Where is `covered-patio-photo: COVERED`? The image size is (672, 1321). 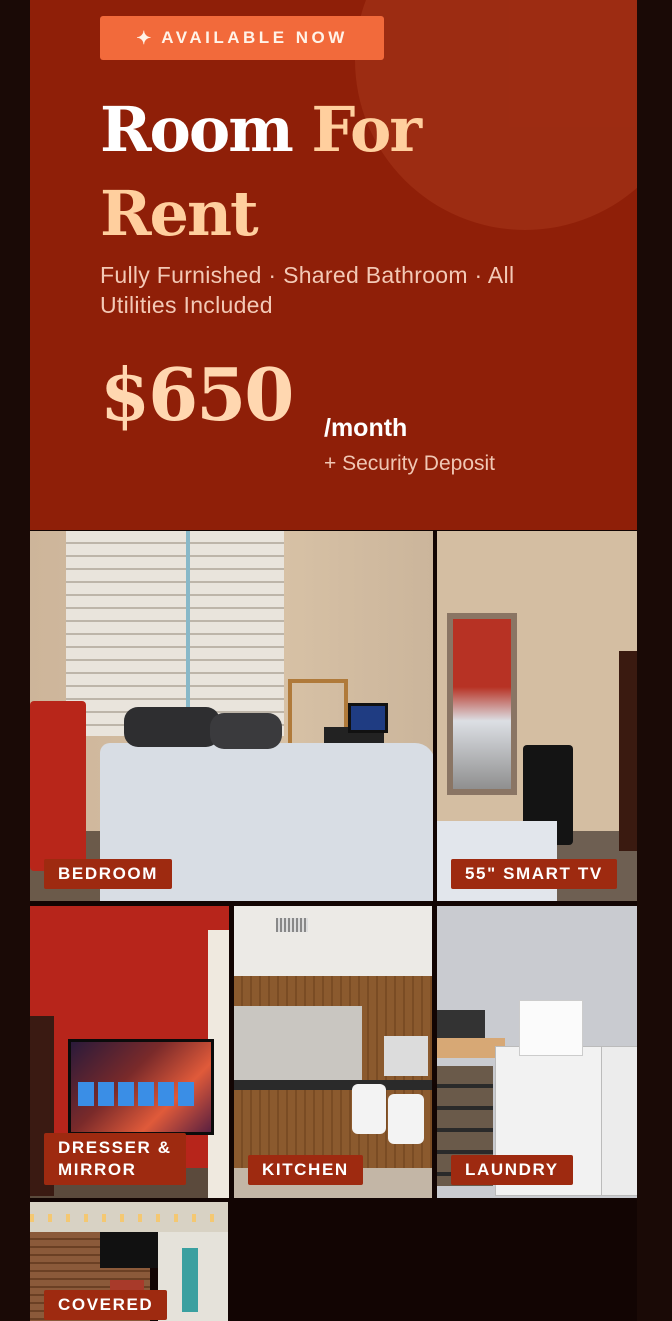 covered-patio-photo: COVERED is located at coordinates (129, 1261).